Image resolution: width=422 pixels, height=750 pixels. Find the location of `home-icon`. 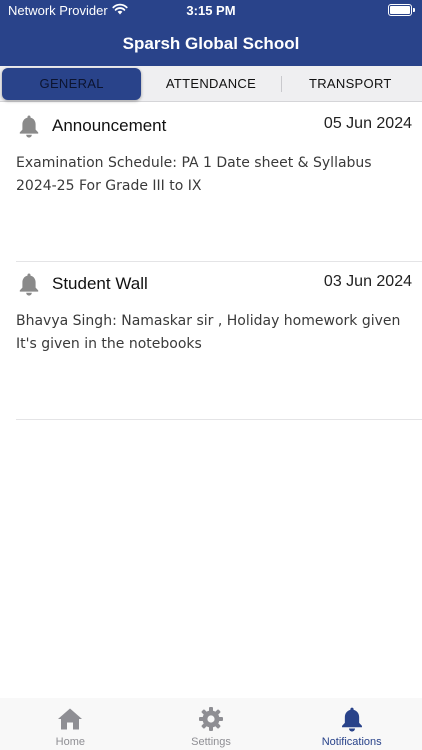

home-icon is located at coordinates (70, 719).